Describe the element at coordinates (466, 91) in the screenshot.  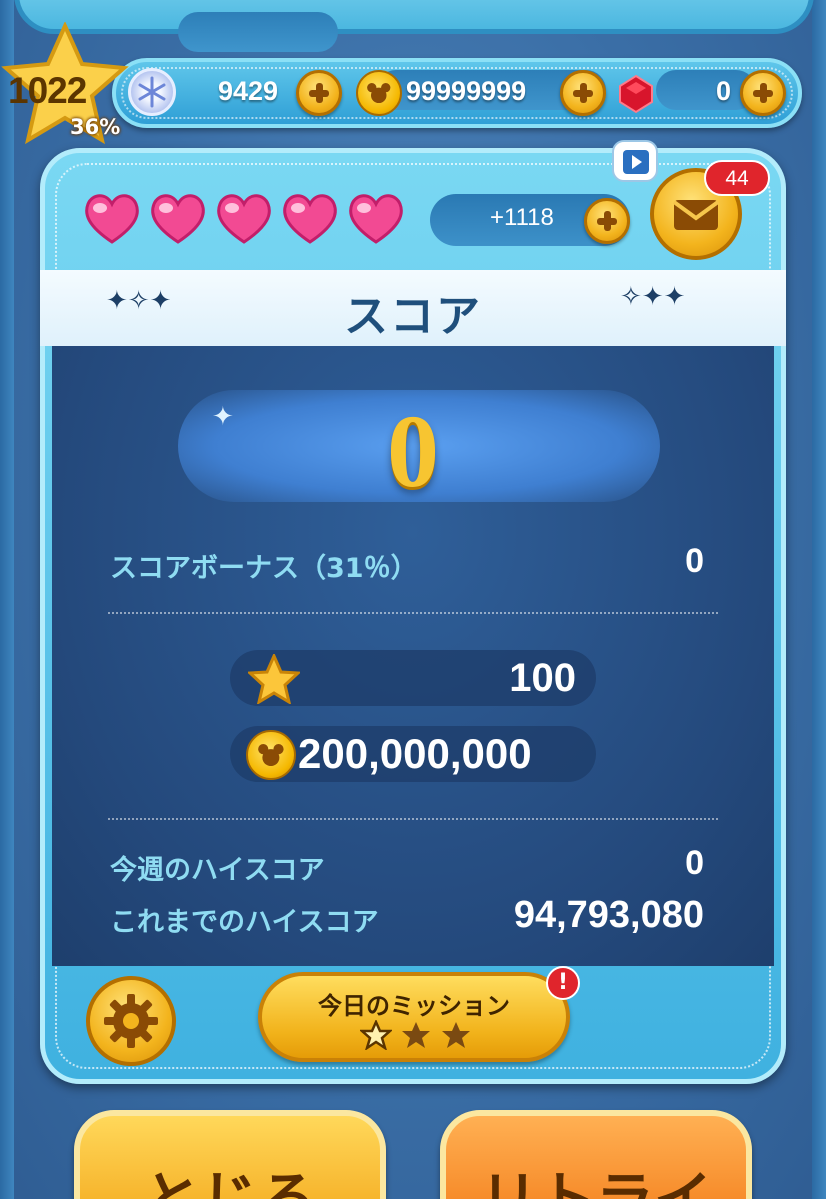
I see `coin-count: 99999999` at that location.